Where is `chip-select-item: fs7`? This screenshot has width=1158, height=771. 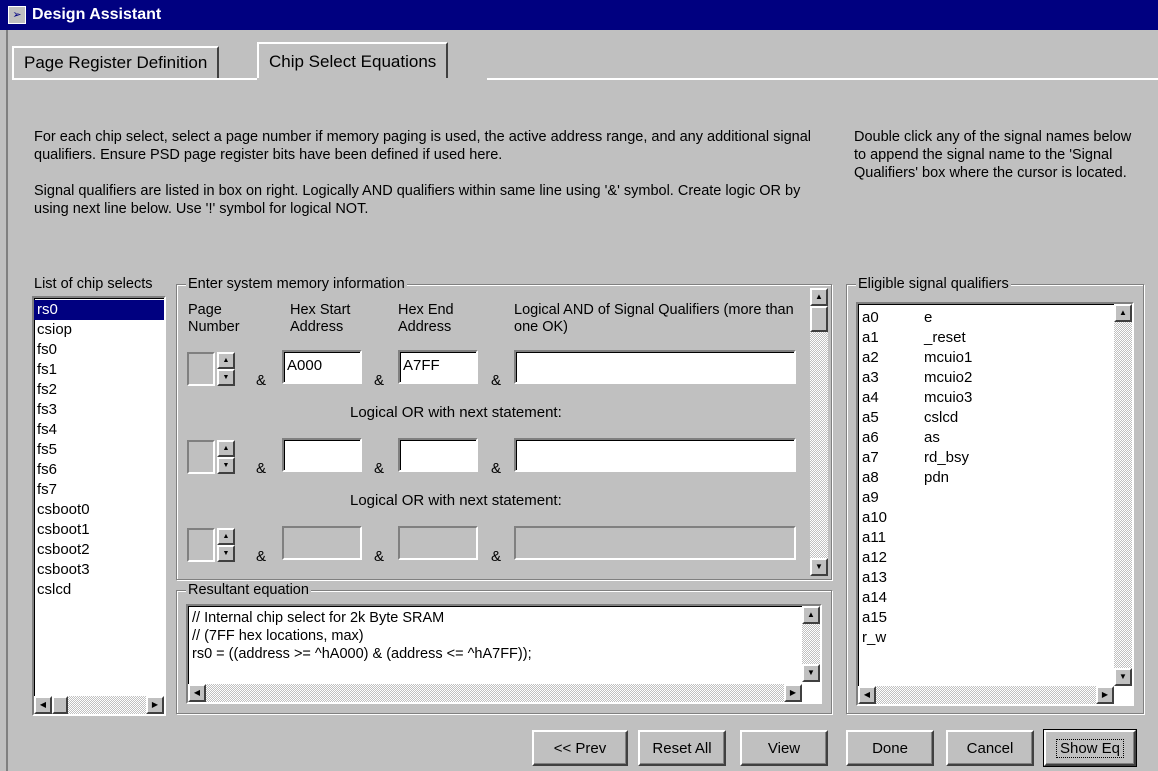 chip-select-item: fs7 is located at coordinates (99, 490).